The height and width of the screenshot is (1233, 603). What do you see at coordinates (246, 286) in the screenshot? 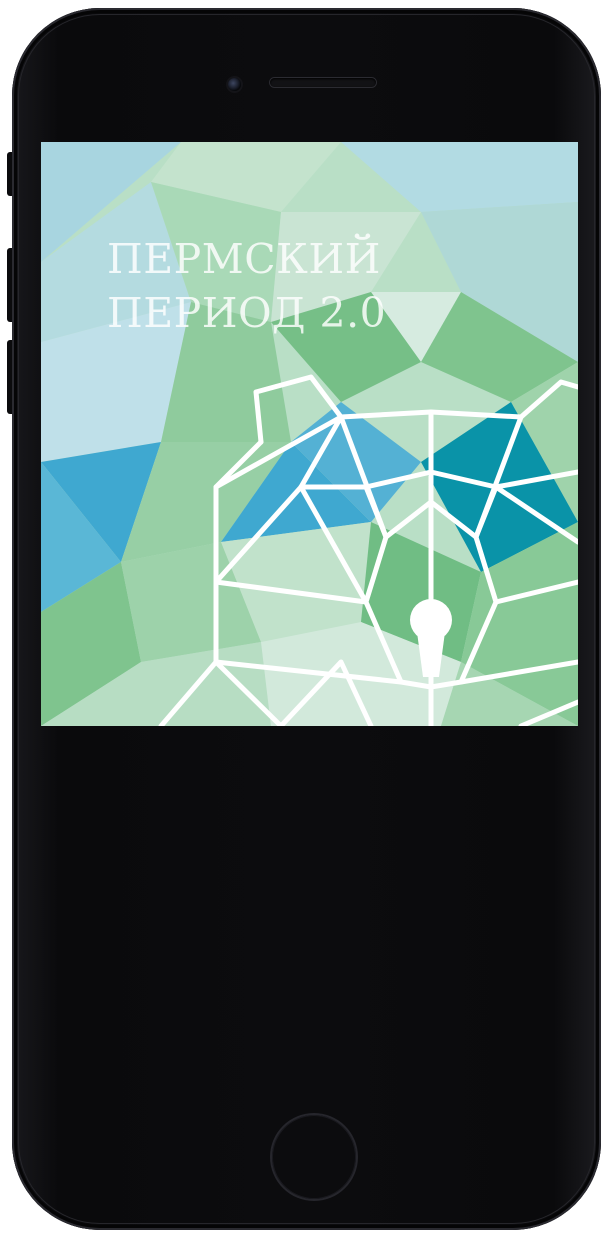
I see `app-title: ПЕРМСКИЙ ПЕРИОД 2.0` at bounding box center [246, 286].